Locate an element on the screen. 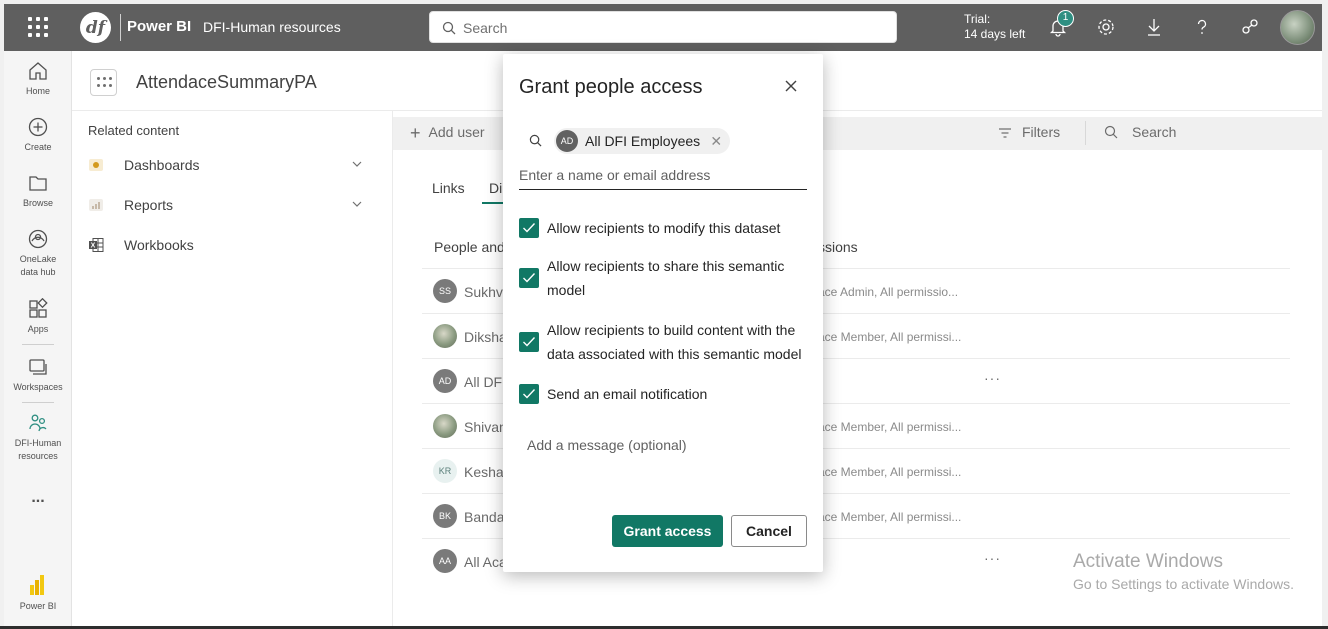 This screenshot has height=629, width=1328. active-tab-indicator is located at coordinates (493, 203).